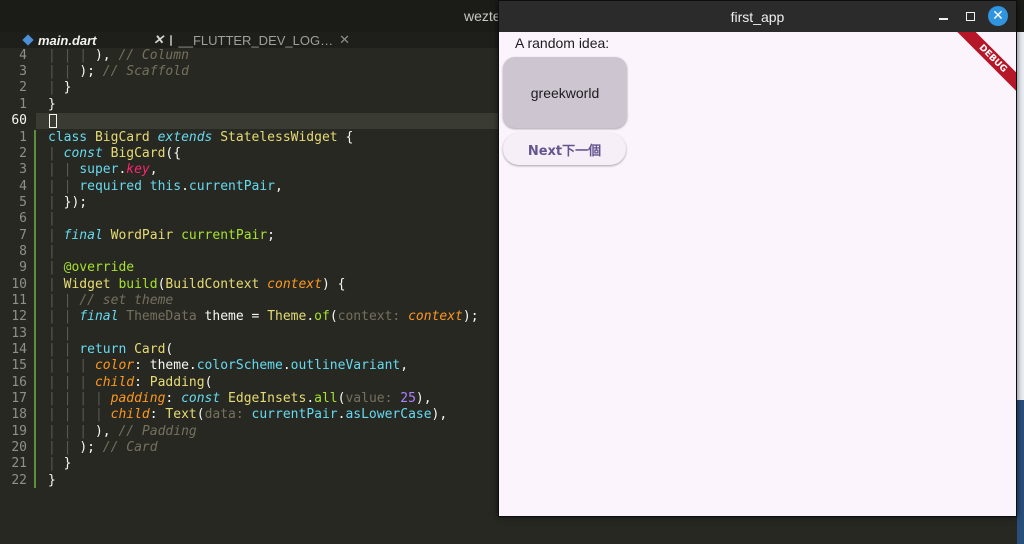 The width and height of the screenshot is (1024, 544). What do you see at coordinates (111, 300) in the screenshot?
I see `code-line: | | // set theme` at bounding box center [111, 300].